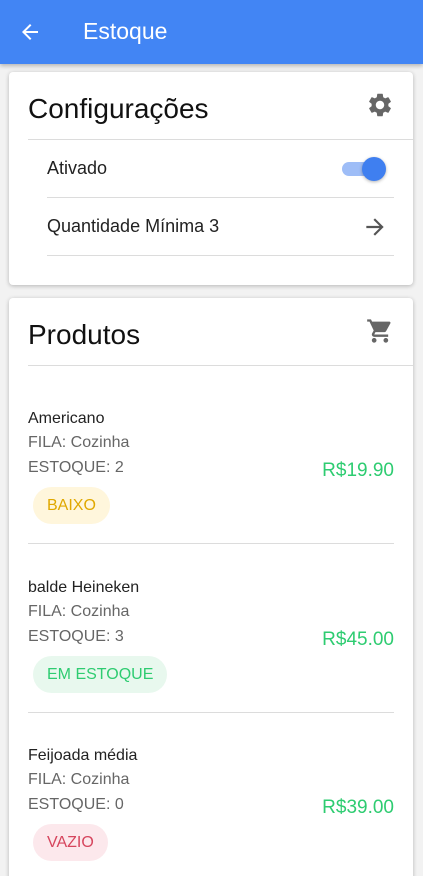 The width and height of the screenshot is (423, 876). I want to click on product-name: balde Heineken, so click(84, 587).